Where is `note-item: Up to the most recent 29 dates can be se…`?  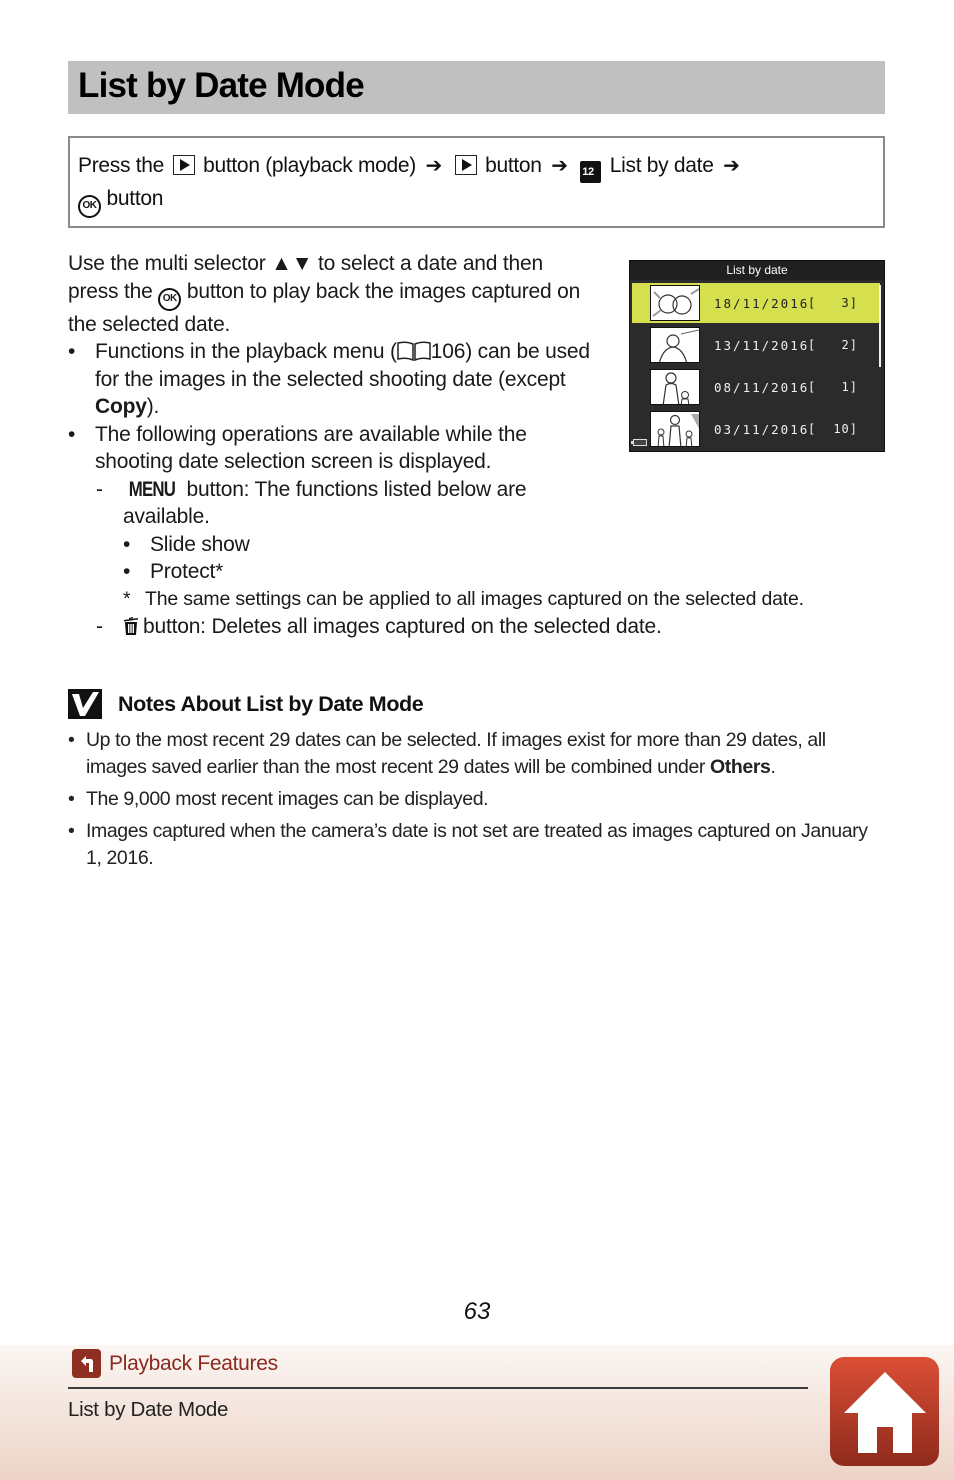 note-item: Up to the most recent 29 dates can be se… is located at coordinates (478, 754).